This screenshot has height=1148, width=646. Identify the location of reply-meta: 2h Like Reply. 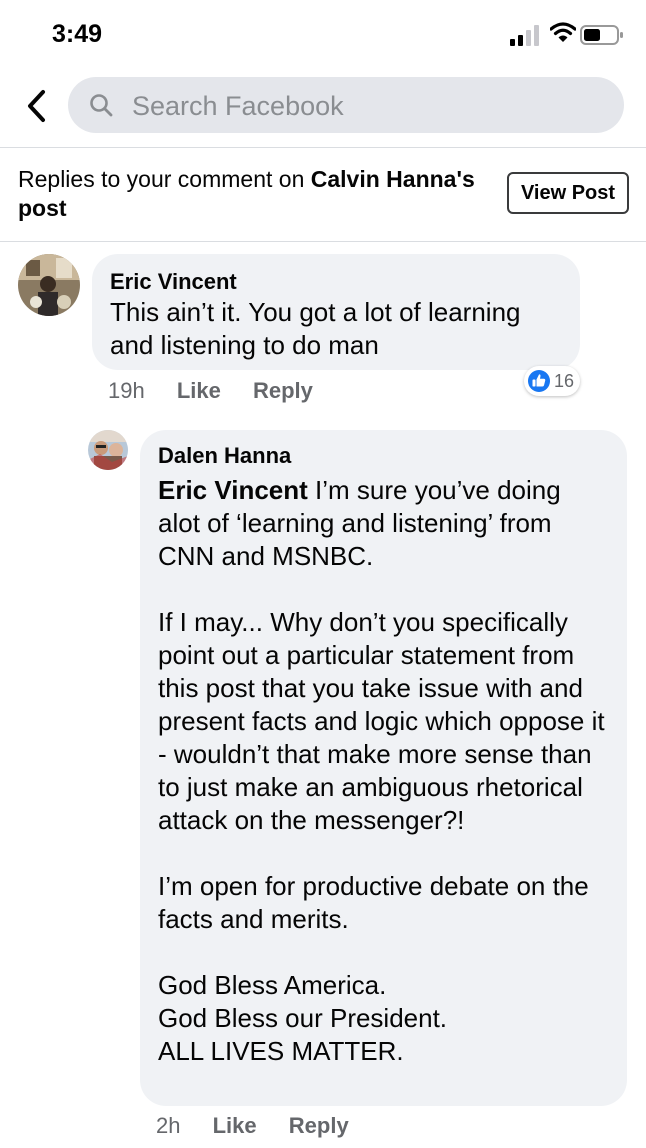
(265, 1126).